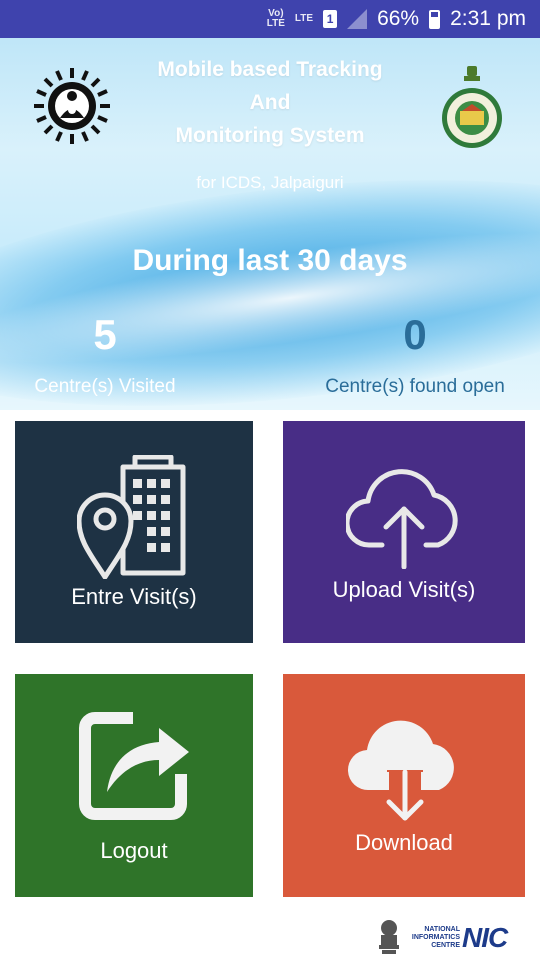  I want to click on download-label: Download, so click(404, 842).